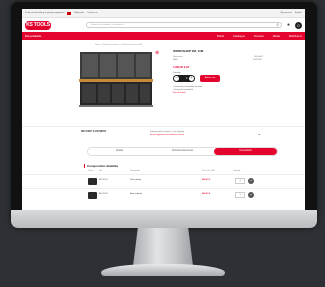 This screenshot has width=325, height=287. What do you see at coordinates (167, 135) in the screenshot?
I see `delivery-line: Secure payment and customer service` at bounding box center [167, 135].